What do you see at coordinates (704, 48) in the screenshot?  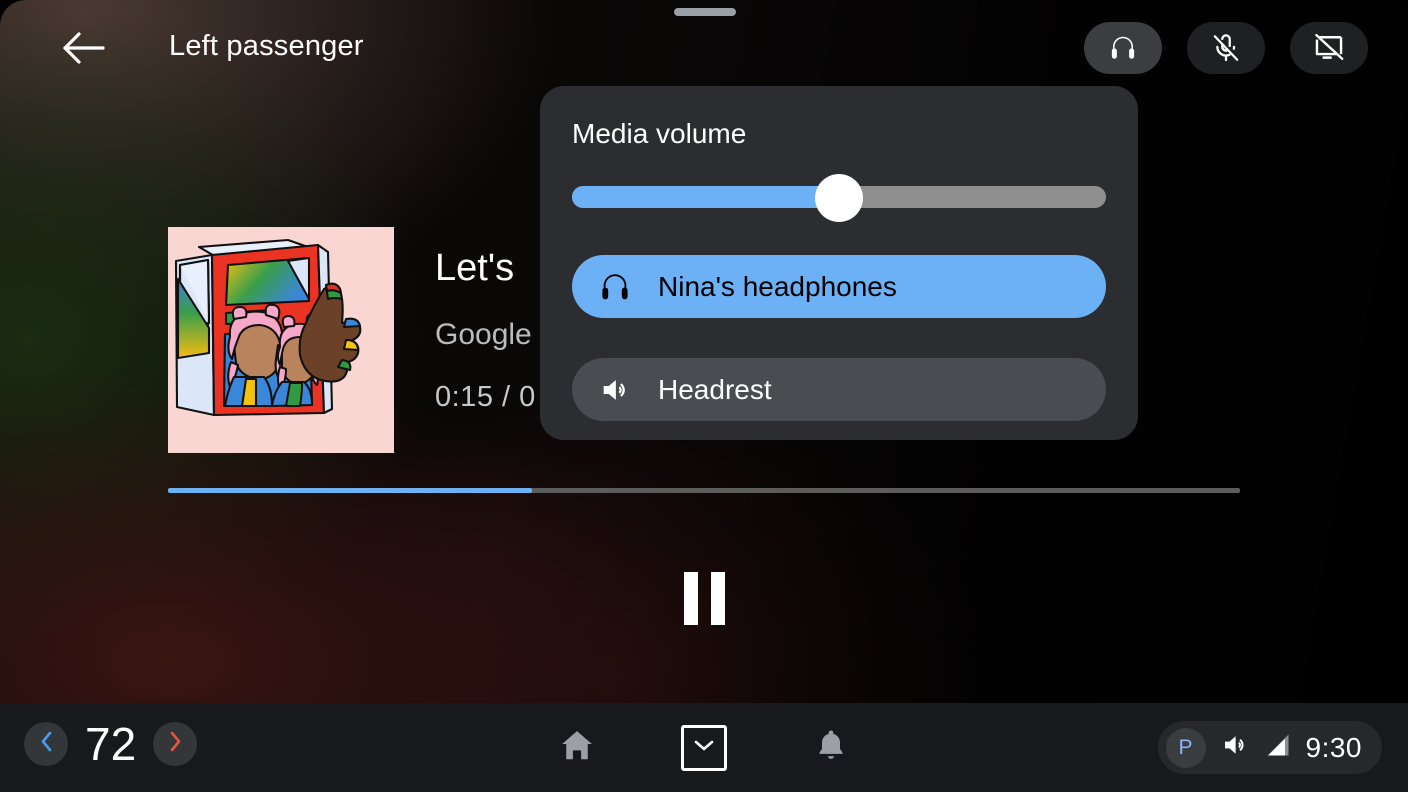 I see `app-top-bar: Left passenger` at bounding box center [704, 48].